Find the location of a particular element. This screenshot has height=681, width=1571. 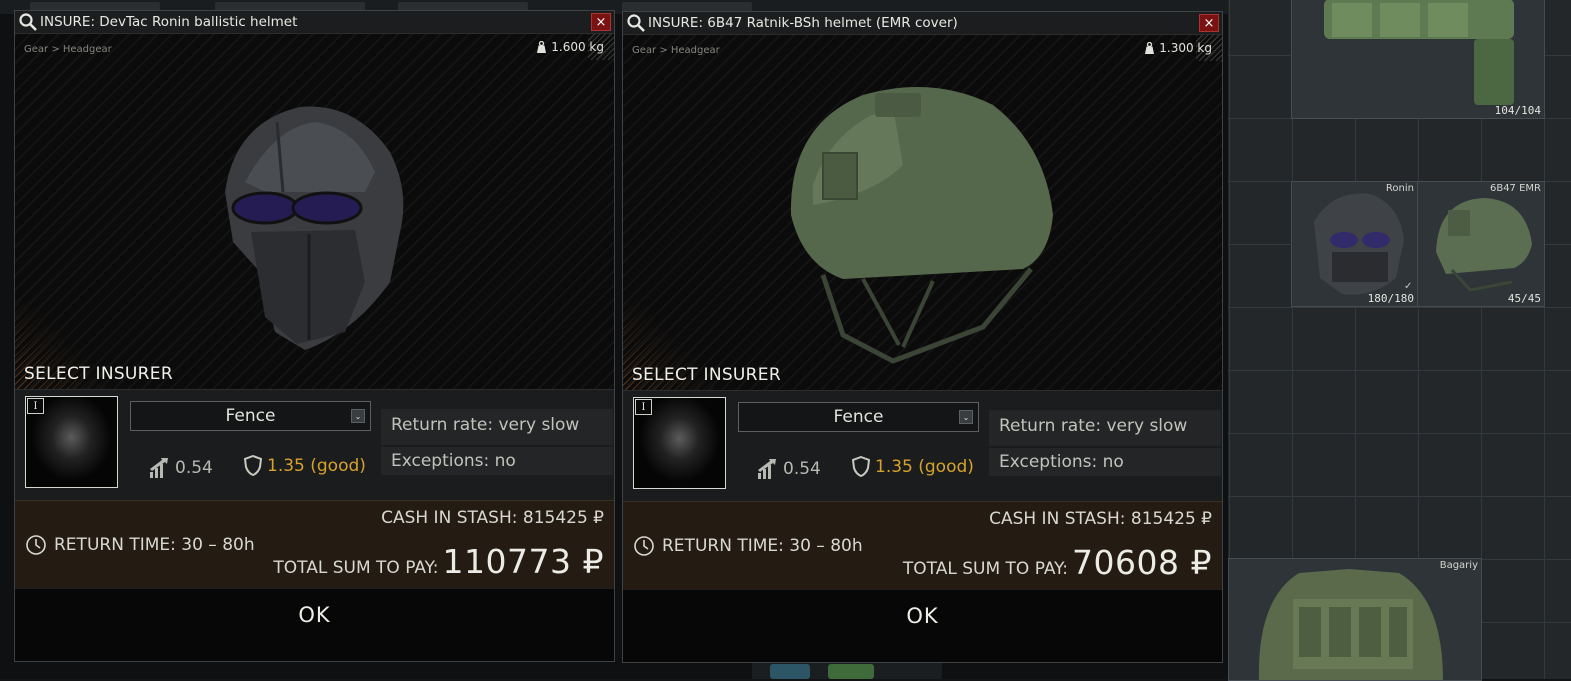

stash-item-6b47: 6B47 EMR 45/45 is located at coordinates (1481, 244).